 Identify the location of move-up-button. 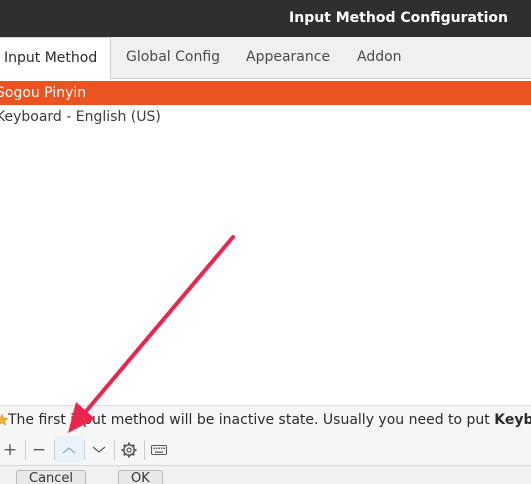
(69, 449).